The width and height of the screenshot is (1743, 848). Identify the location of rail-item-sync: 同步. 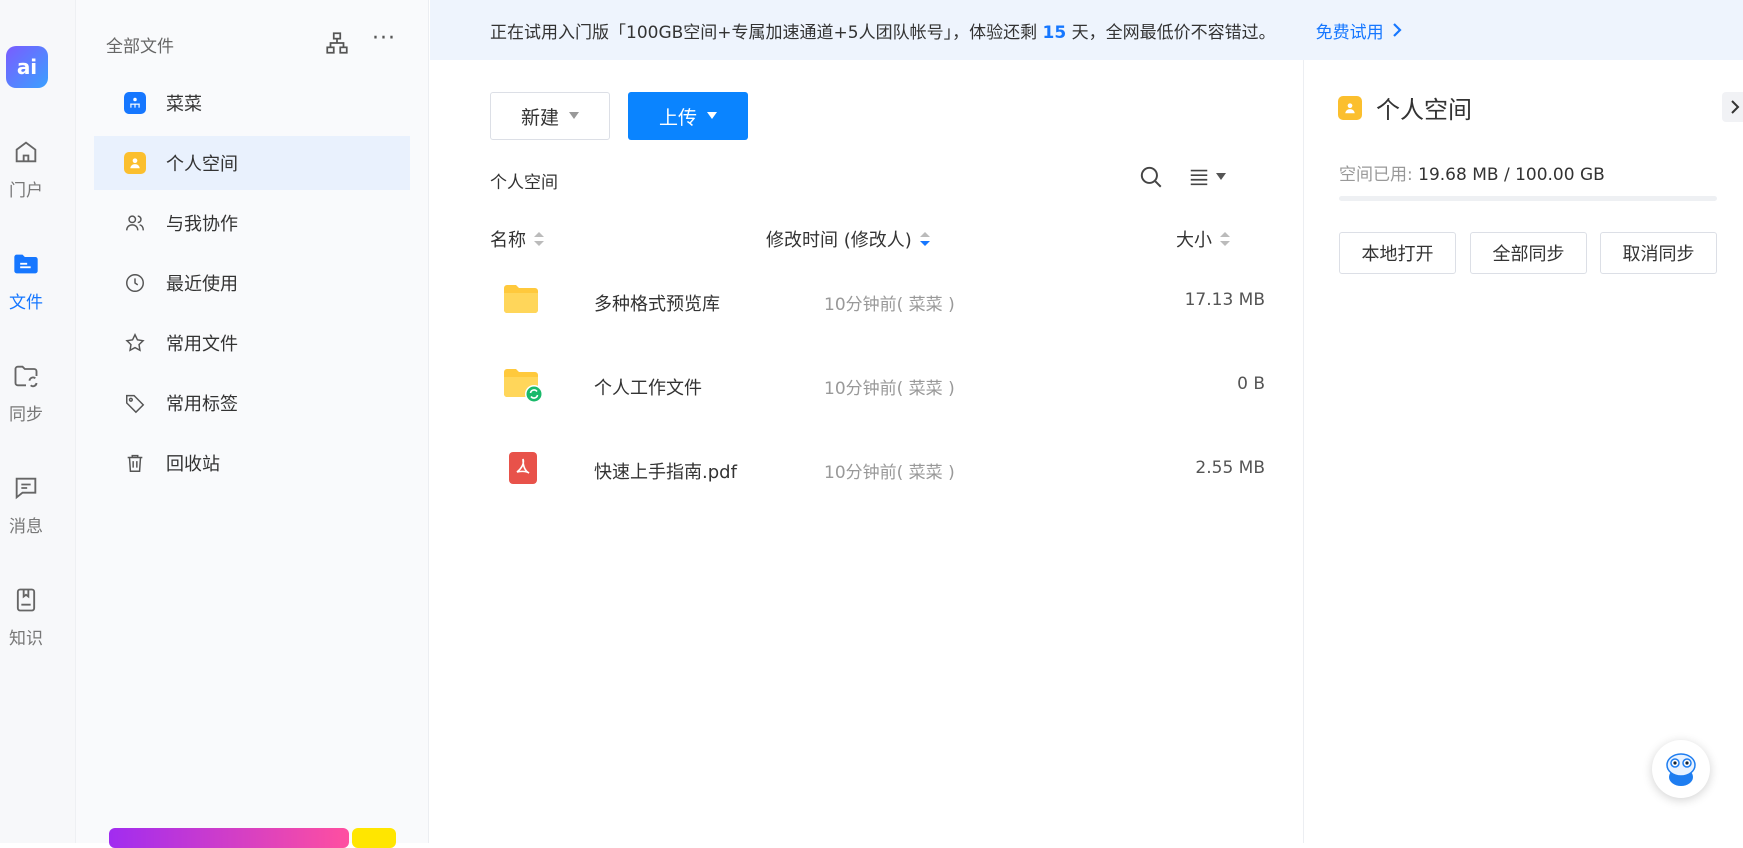
(26, 393).